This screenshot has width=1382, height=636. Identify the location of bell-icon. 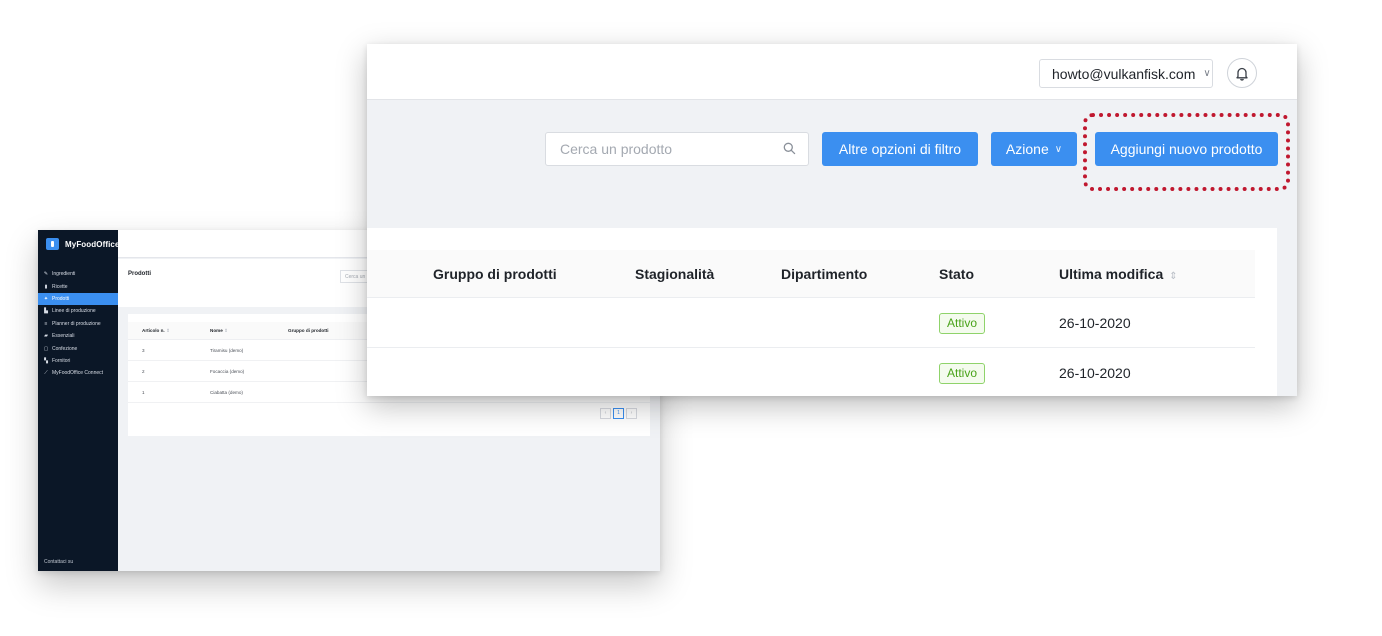
(1242, 74).